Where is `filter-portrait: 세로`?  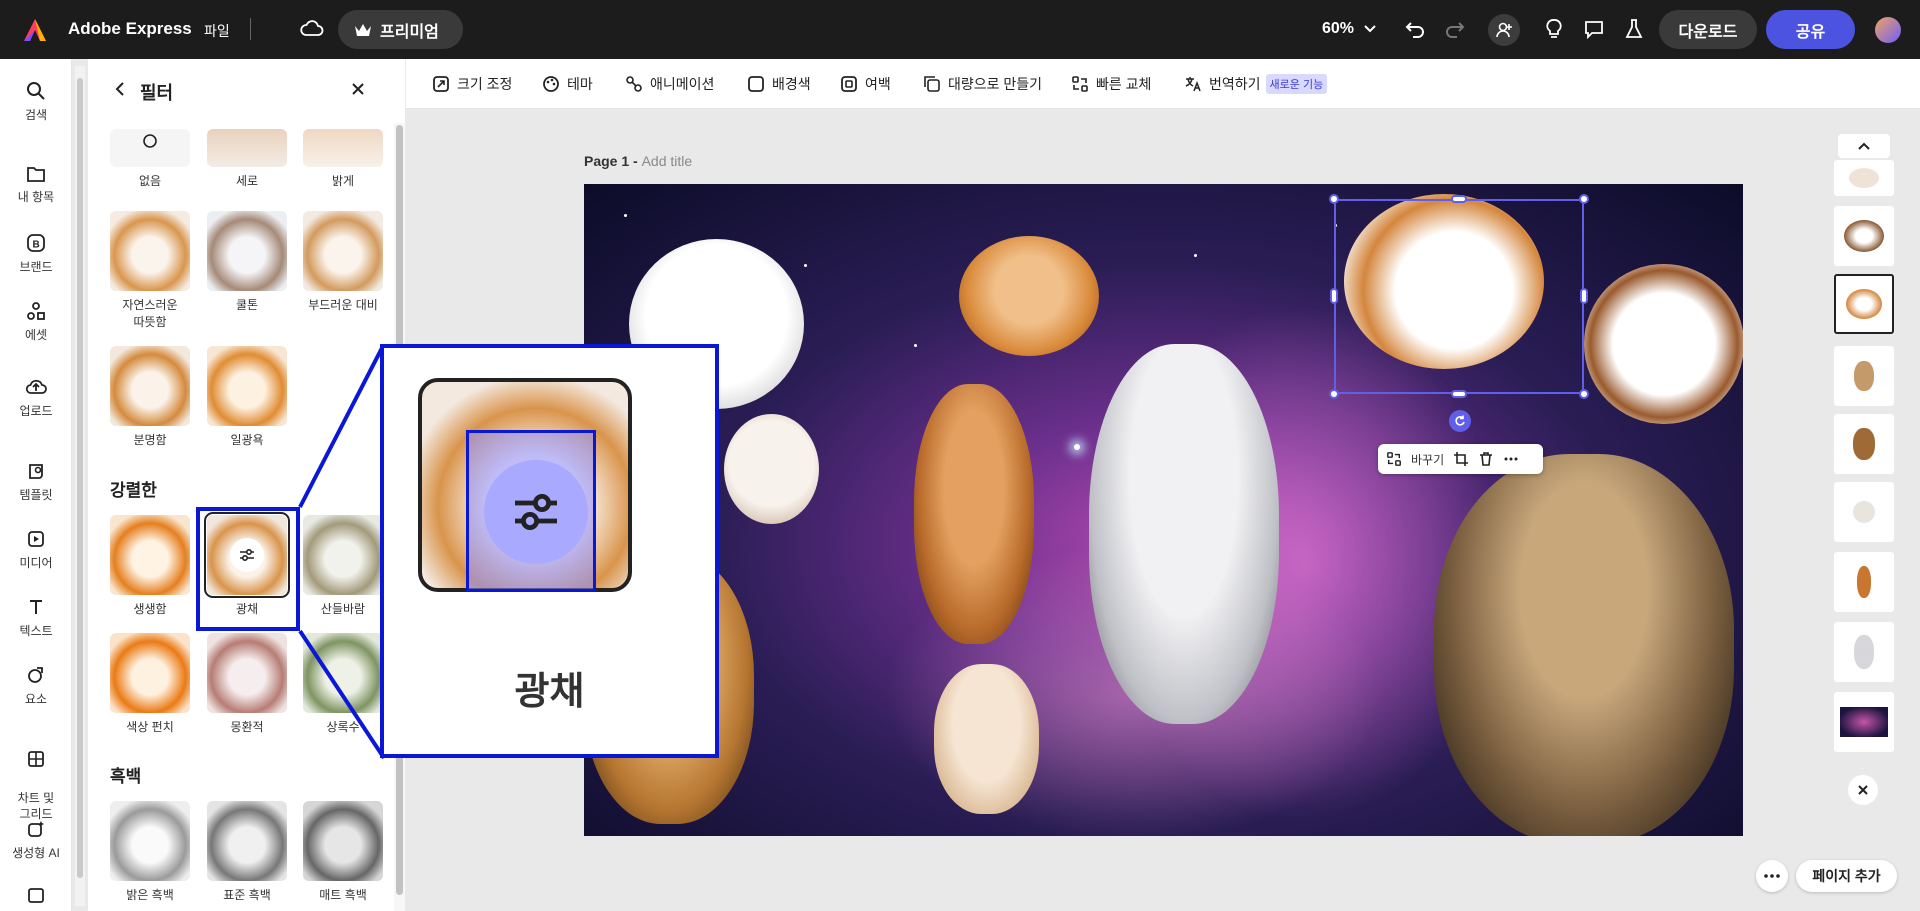 filter-portrait: 세로 is located at coordinates (247, 159).